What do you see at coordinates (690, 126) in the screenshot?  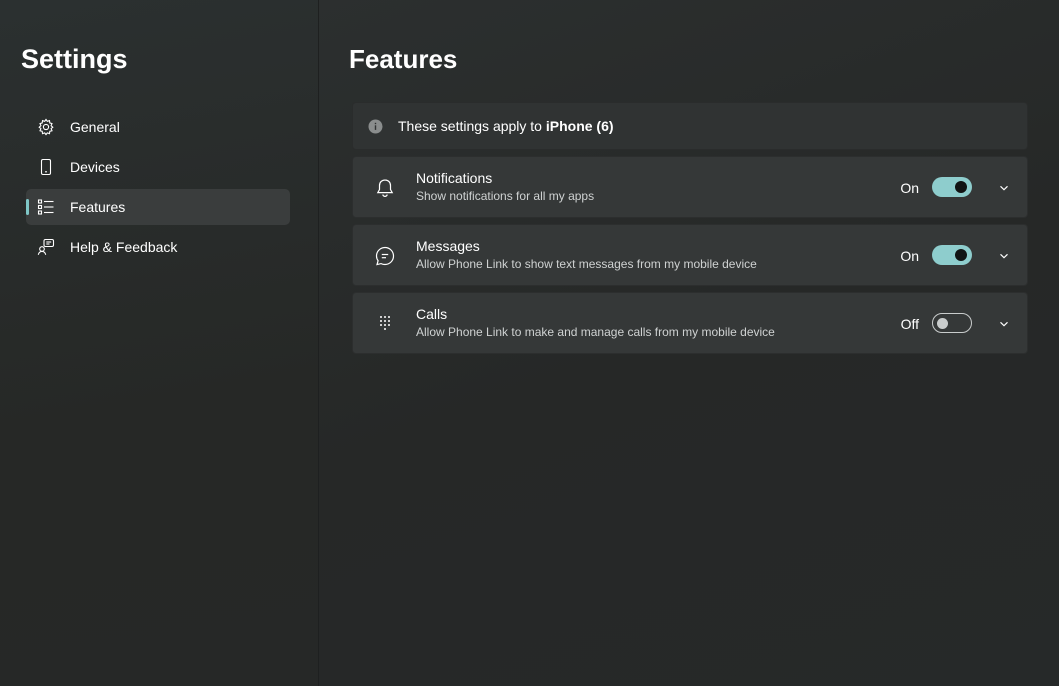 I see `device-info-banner: These settings apply to iPhone (6)` at bounding box center [690, 126].